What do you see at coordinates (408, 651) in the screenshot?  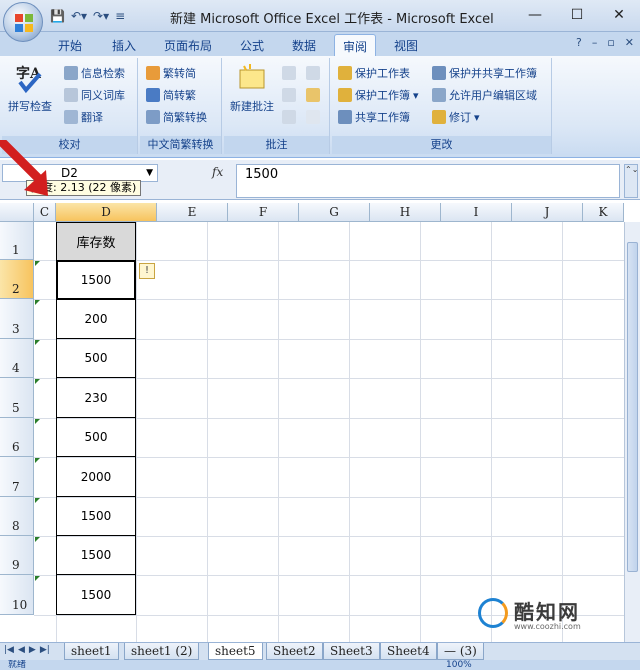 I see `sheet-tab-sheet4: Sheet4` at bounding box center [408, 651].